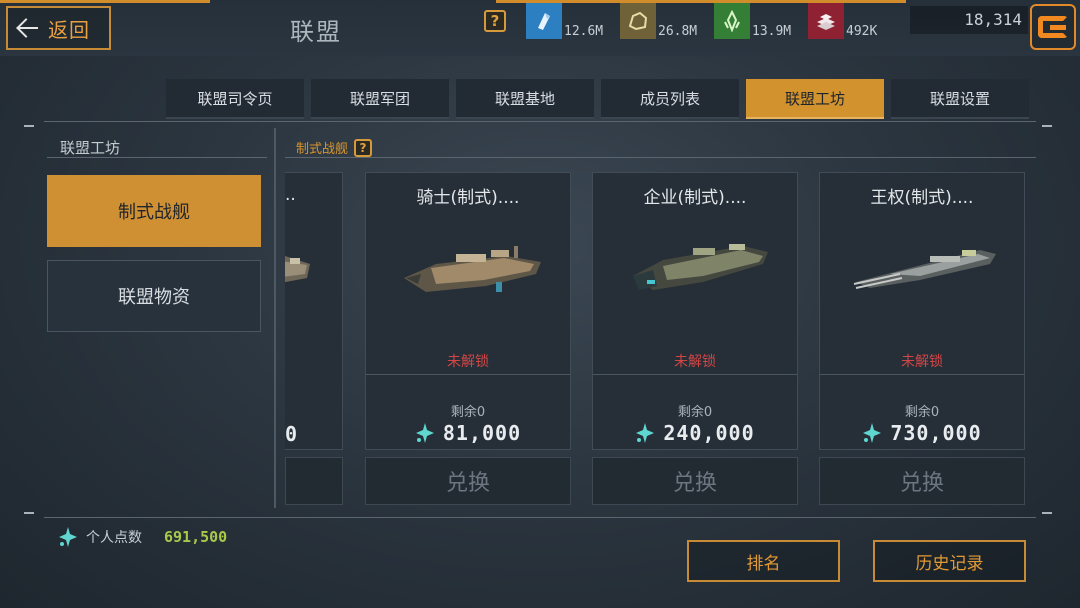  What do you see at coordinates (90, 148) in the screenshot?
I see `sidebar-title: 联盟工坊` at bounding box center [90, 148].